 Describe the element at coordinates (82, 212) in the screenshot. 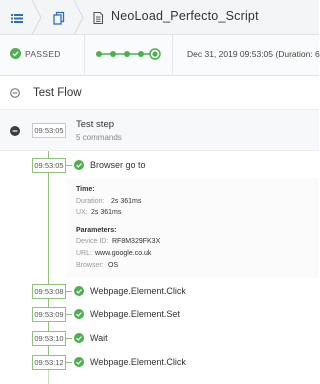

I see `ux-key: UX:` at that location.